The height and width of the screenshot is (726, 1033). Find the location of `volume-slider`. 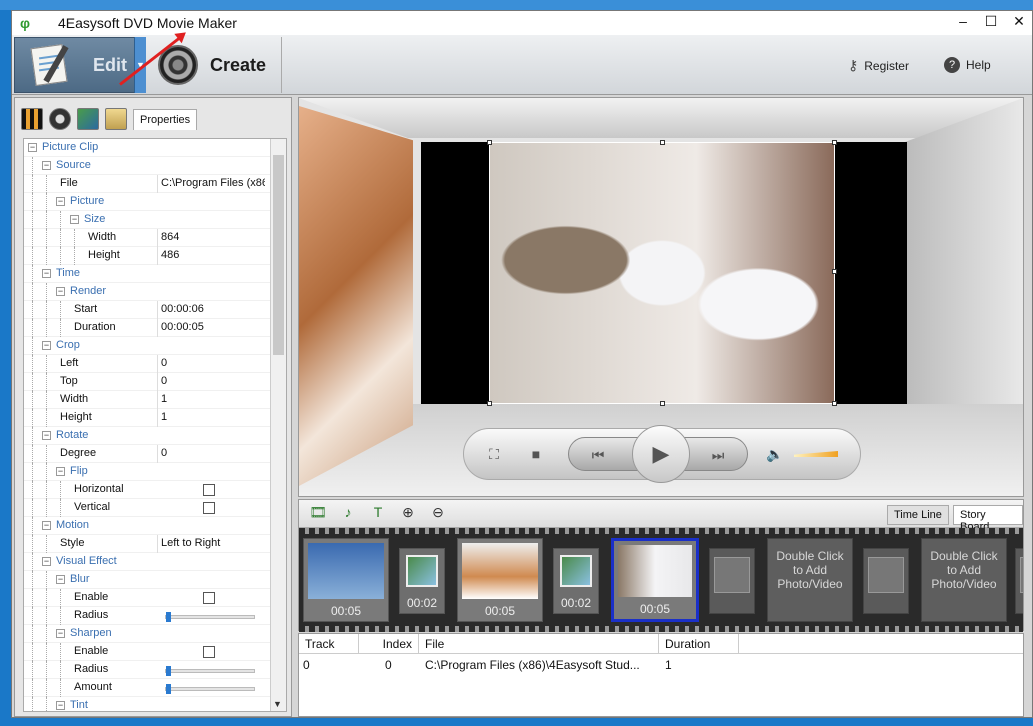

volume-slider is located at coordinates (816, 454).